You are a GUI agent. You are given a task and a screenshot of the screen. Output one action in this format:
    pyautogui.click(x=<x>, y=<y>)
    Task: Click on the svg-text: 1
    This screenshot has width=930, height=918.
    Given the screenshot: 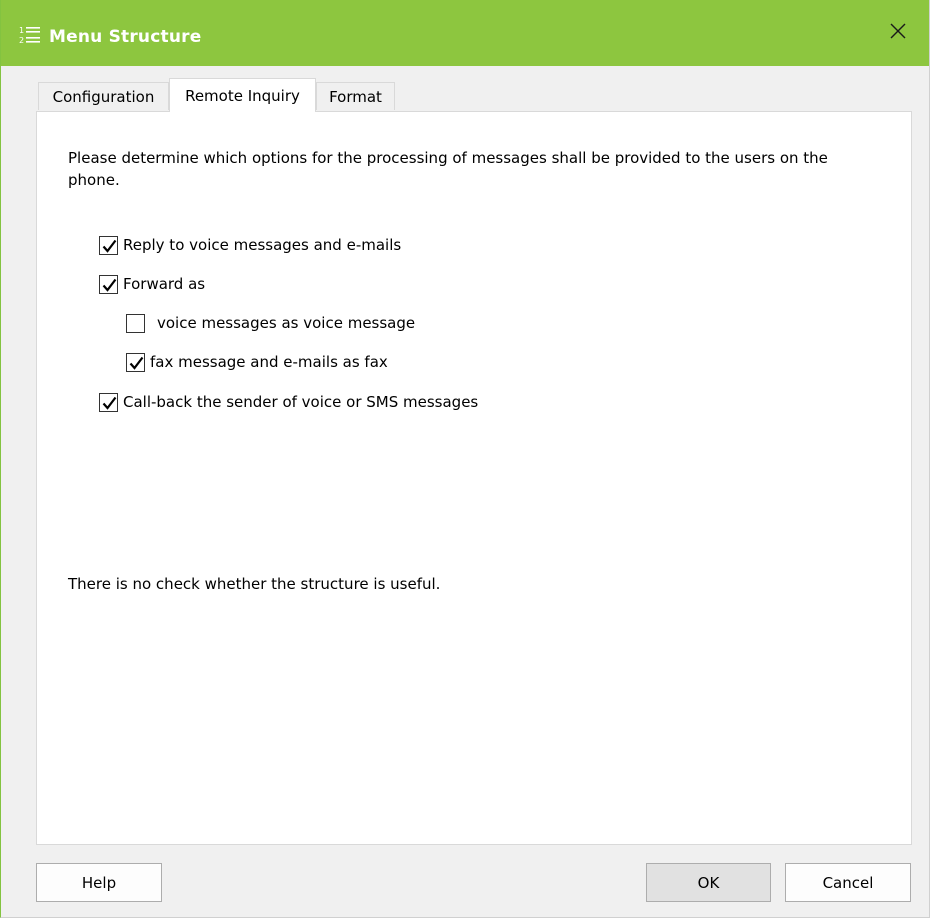 What is the action you would take?
    pyautogui.click(x=21, y=30)
    